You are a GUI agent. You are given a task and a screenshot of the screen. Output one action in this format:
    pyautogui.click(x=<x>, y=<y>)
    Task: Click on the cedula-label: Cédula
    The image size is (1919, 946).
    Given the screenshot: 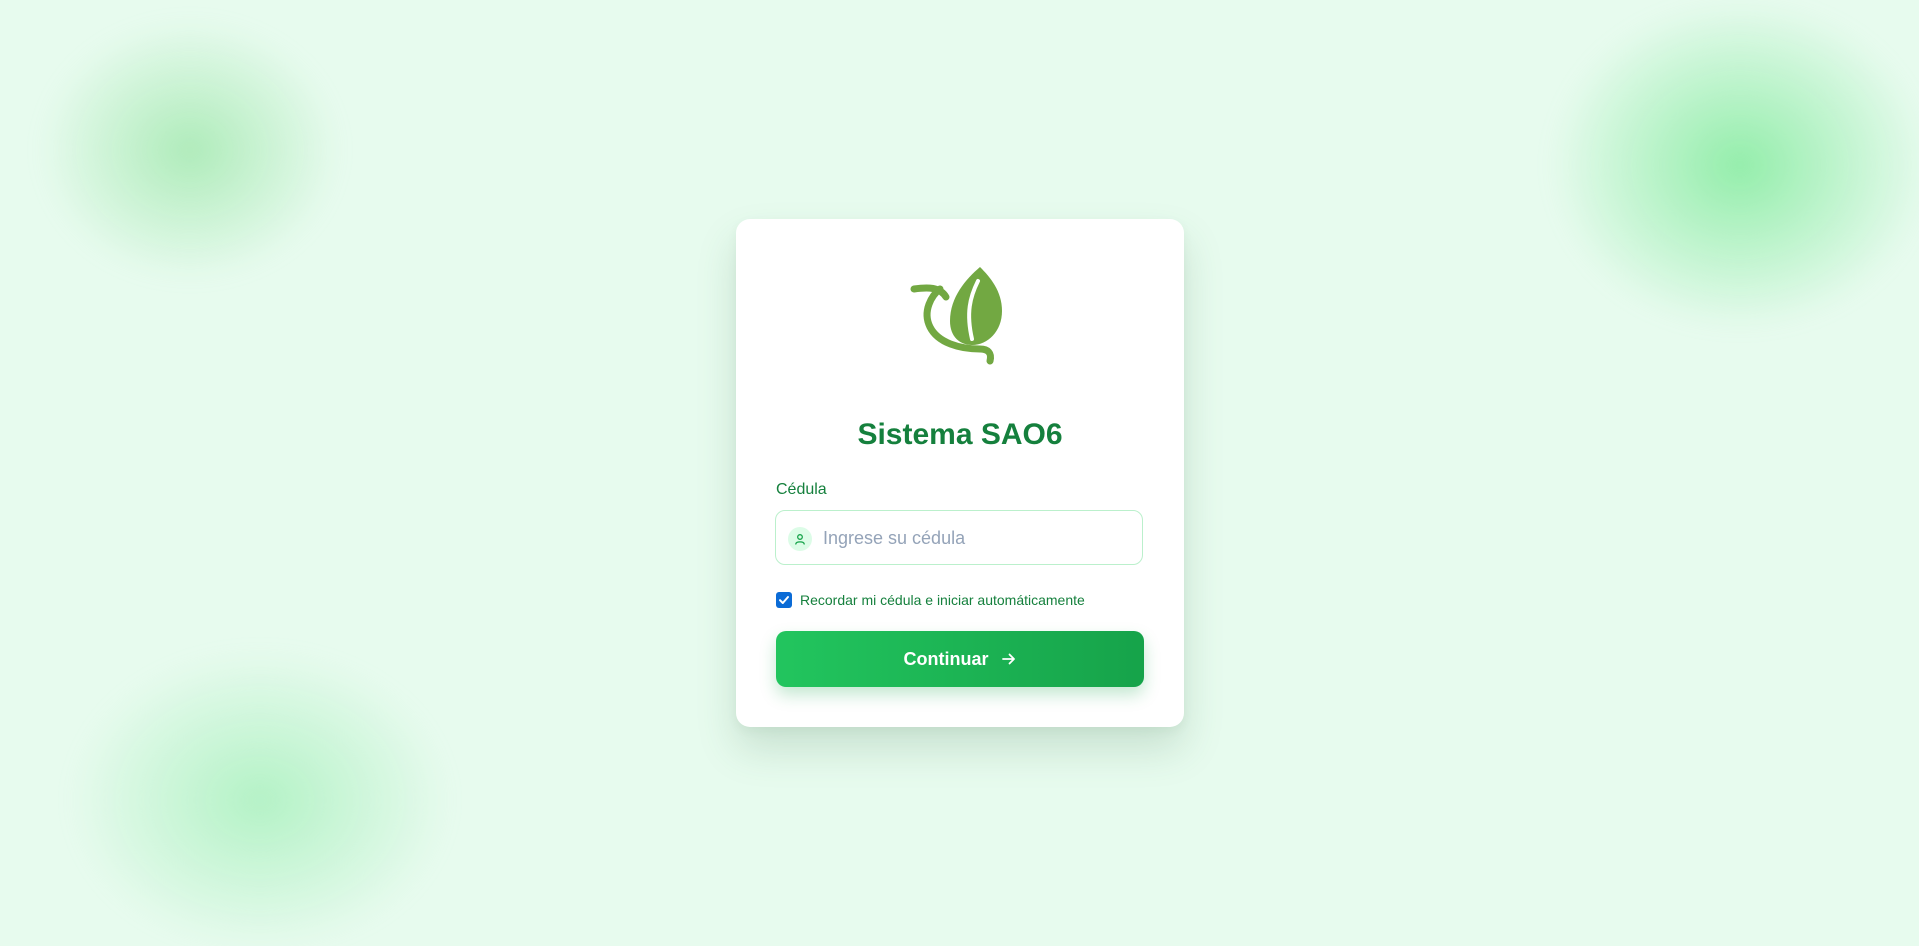 What is the action you would take?
    pyautogui.click(x=801, y=489)
    